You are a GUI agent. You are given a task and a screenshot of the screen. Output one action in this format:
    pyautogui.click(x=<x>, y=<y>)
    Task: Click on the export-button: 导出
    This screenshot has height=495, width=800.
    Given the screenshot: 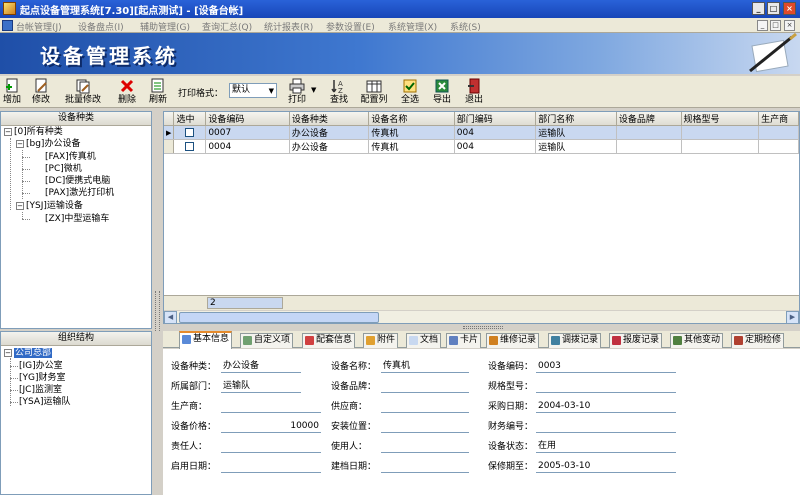 What is the action you would take?
    pyautogui.click(x=442, y=92)
    